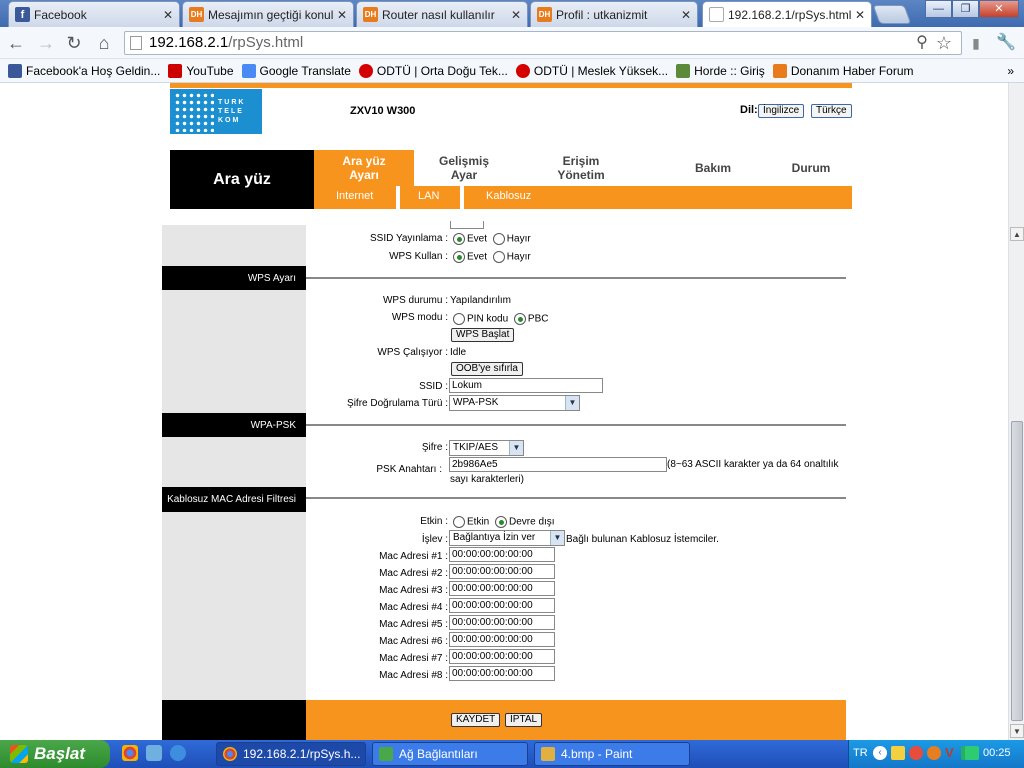 The height and width of the screenshot is (768, 1024). What do you see at coordinates (268, 14) in the screenshot?
I see `tab-mesajlar: DH Mesajımın geçtiği konular ✕` at bounding box center [268, 14].